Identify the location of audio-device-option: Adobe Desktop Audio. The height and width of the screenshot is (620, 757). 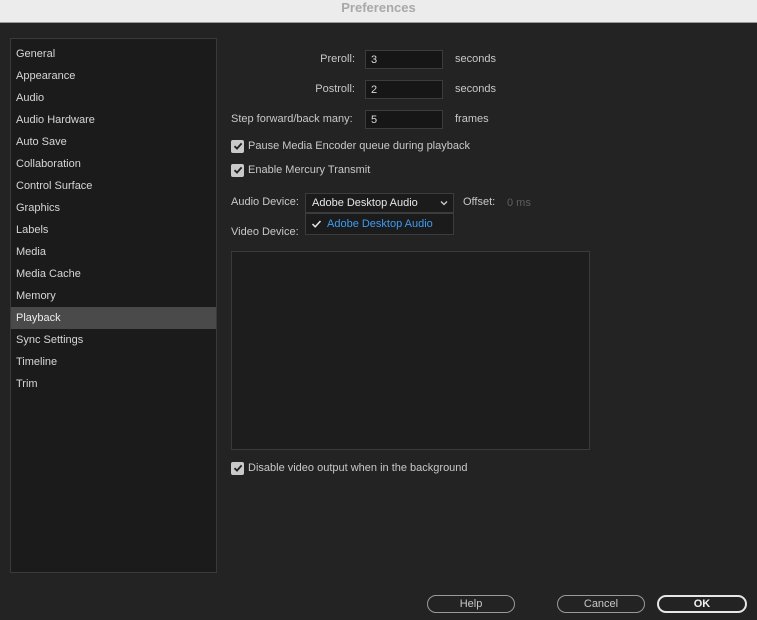
(380, 224).